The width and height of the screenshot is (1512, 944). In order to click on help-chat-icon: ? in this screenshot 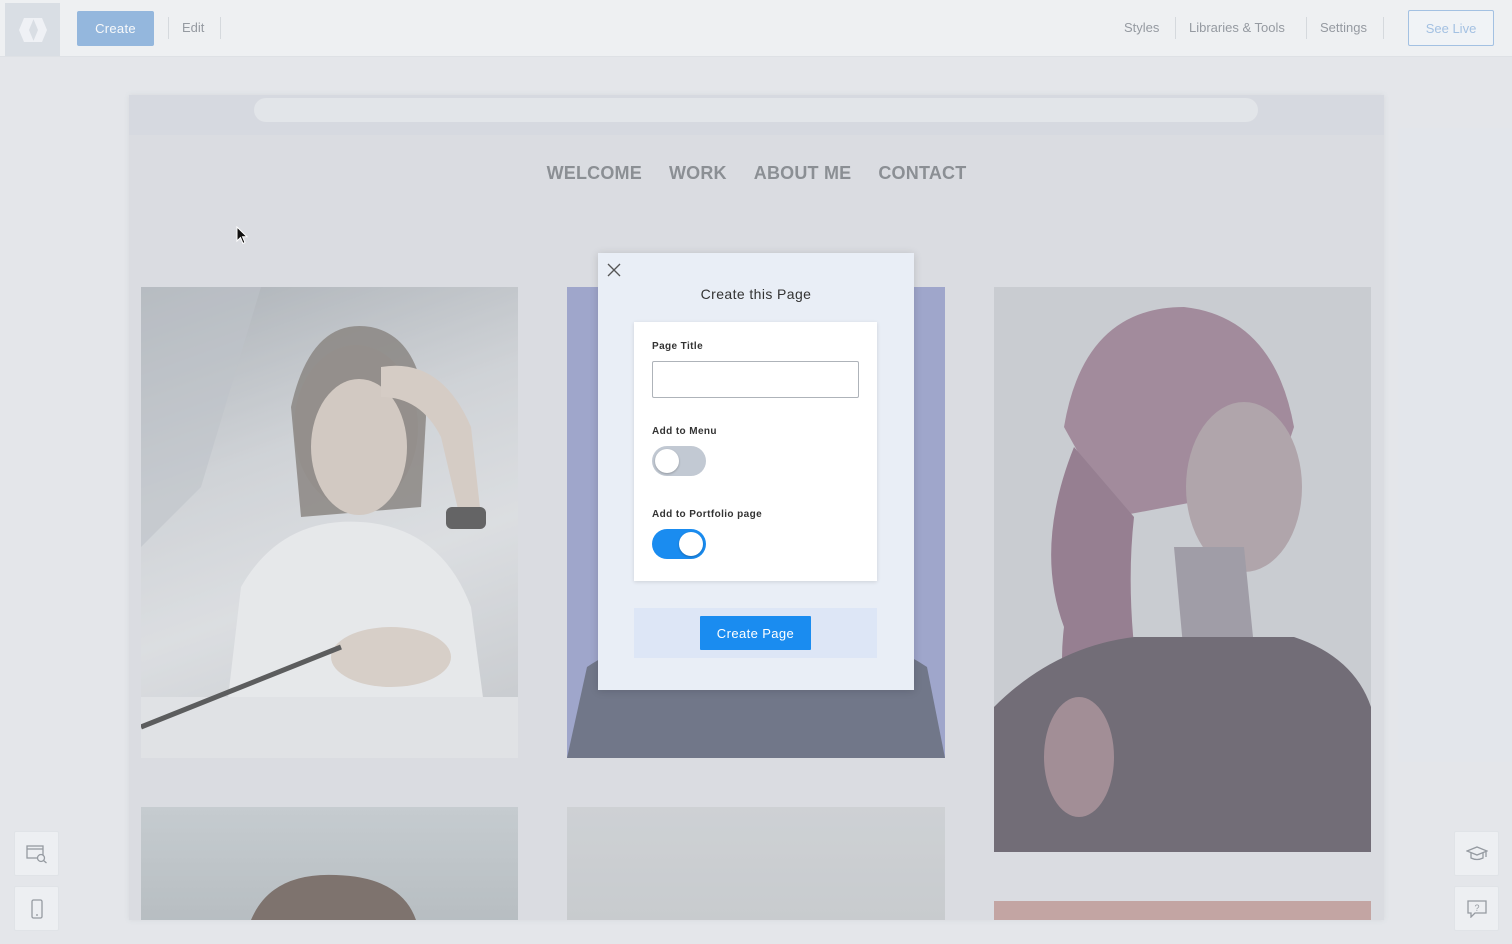, I will do `click(1476, 908)`.